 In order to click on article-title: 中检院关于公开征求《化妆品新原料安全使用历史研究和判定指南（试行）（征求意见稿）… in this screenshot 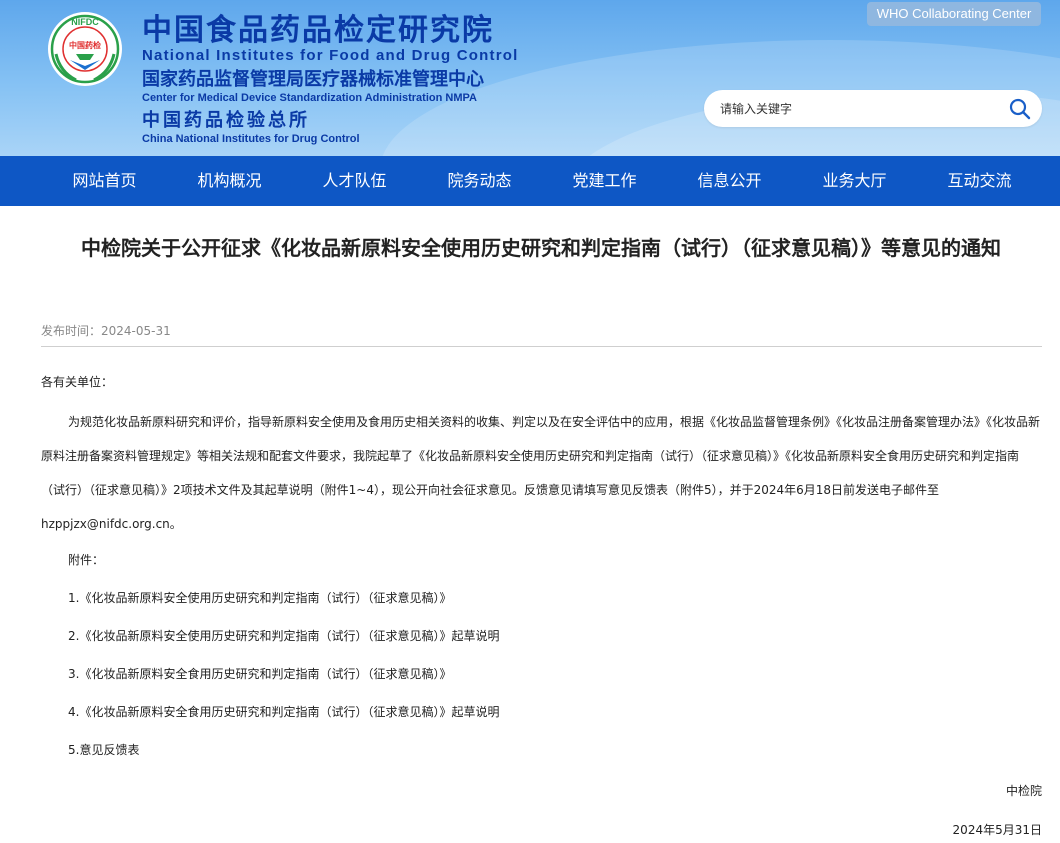, I will do `click(541, 248)`.